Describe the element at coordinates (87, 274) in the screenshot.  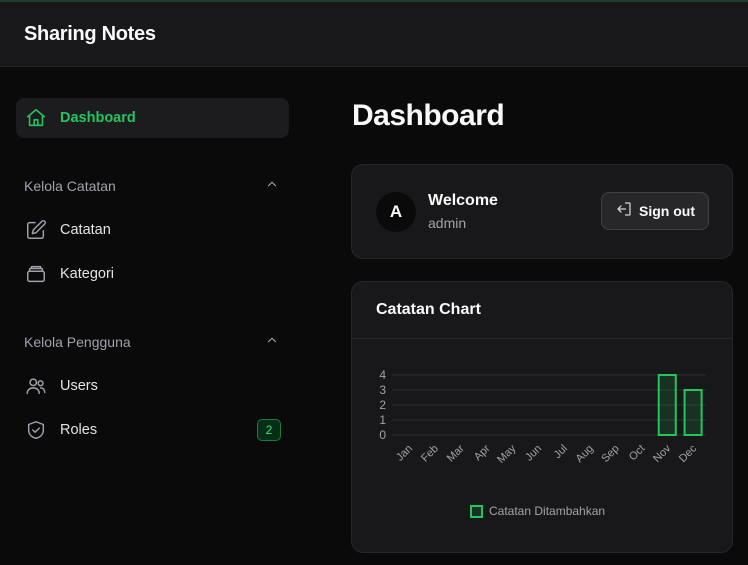
I see `sidebar-item-label: Kategori` at that location.